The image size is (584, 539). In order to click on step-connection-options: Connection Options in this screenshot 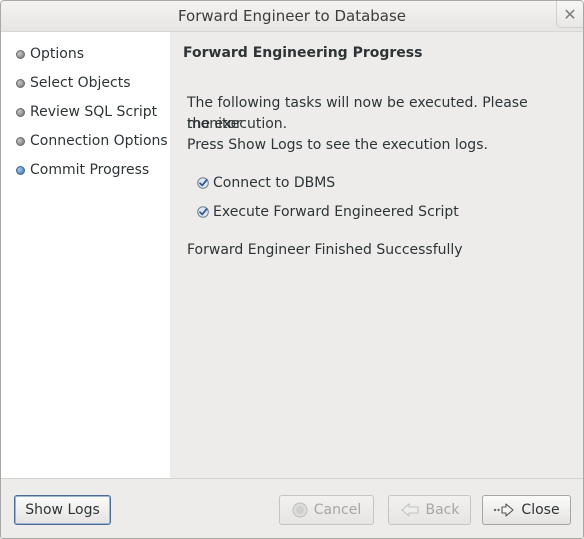, I will do `click(91, 141)`.